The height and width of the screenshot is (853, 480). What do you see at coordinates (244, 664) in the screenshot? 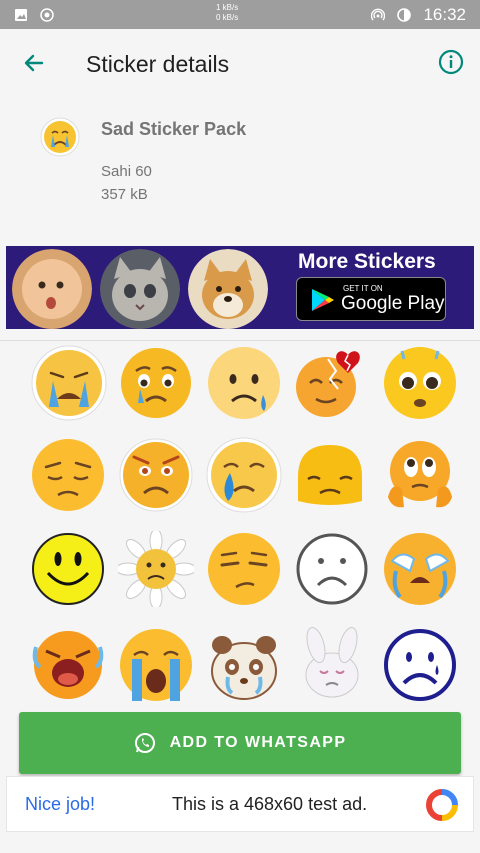
I see `sticker-crying-panda` at bounding box center [244, 664].